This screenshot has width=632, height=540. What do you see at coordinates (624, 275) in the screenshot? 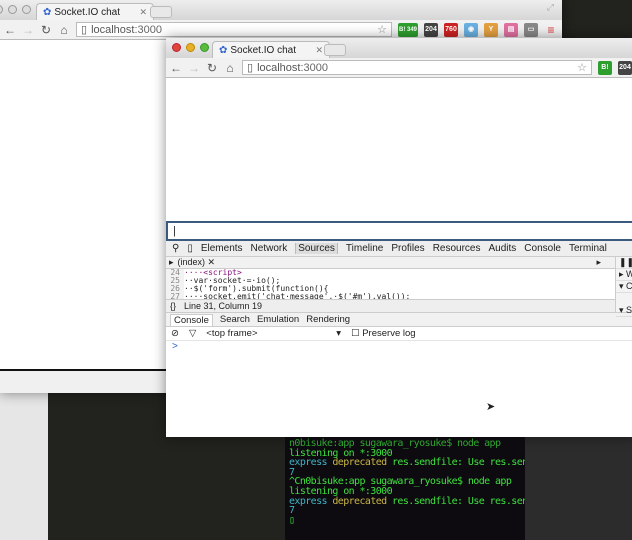
I see `watch-section: ▸ Wa` at bounding box center [624, 275].